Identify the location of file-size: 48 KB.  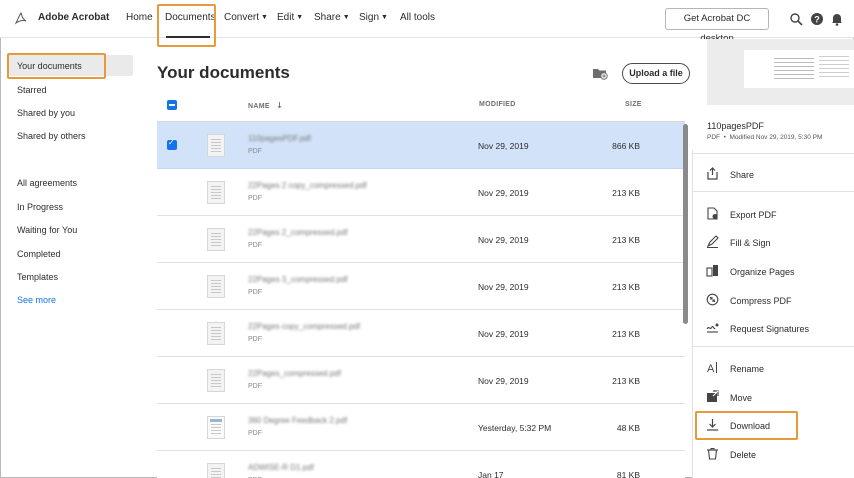
(628, 428).